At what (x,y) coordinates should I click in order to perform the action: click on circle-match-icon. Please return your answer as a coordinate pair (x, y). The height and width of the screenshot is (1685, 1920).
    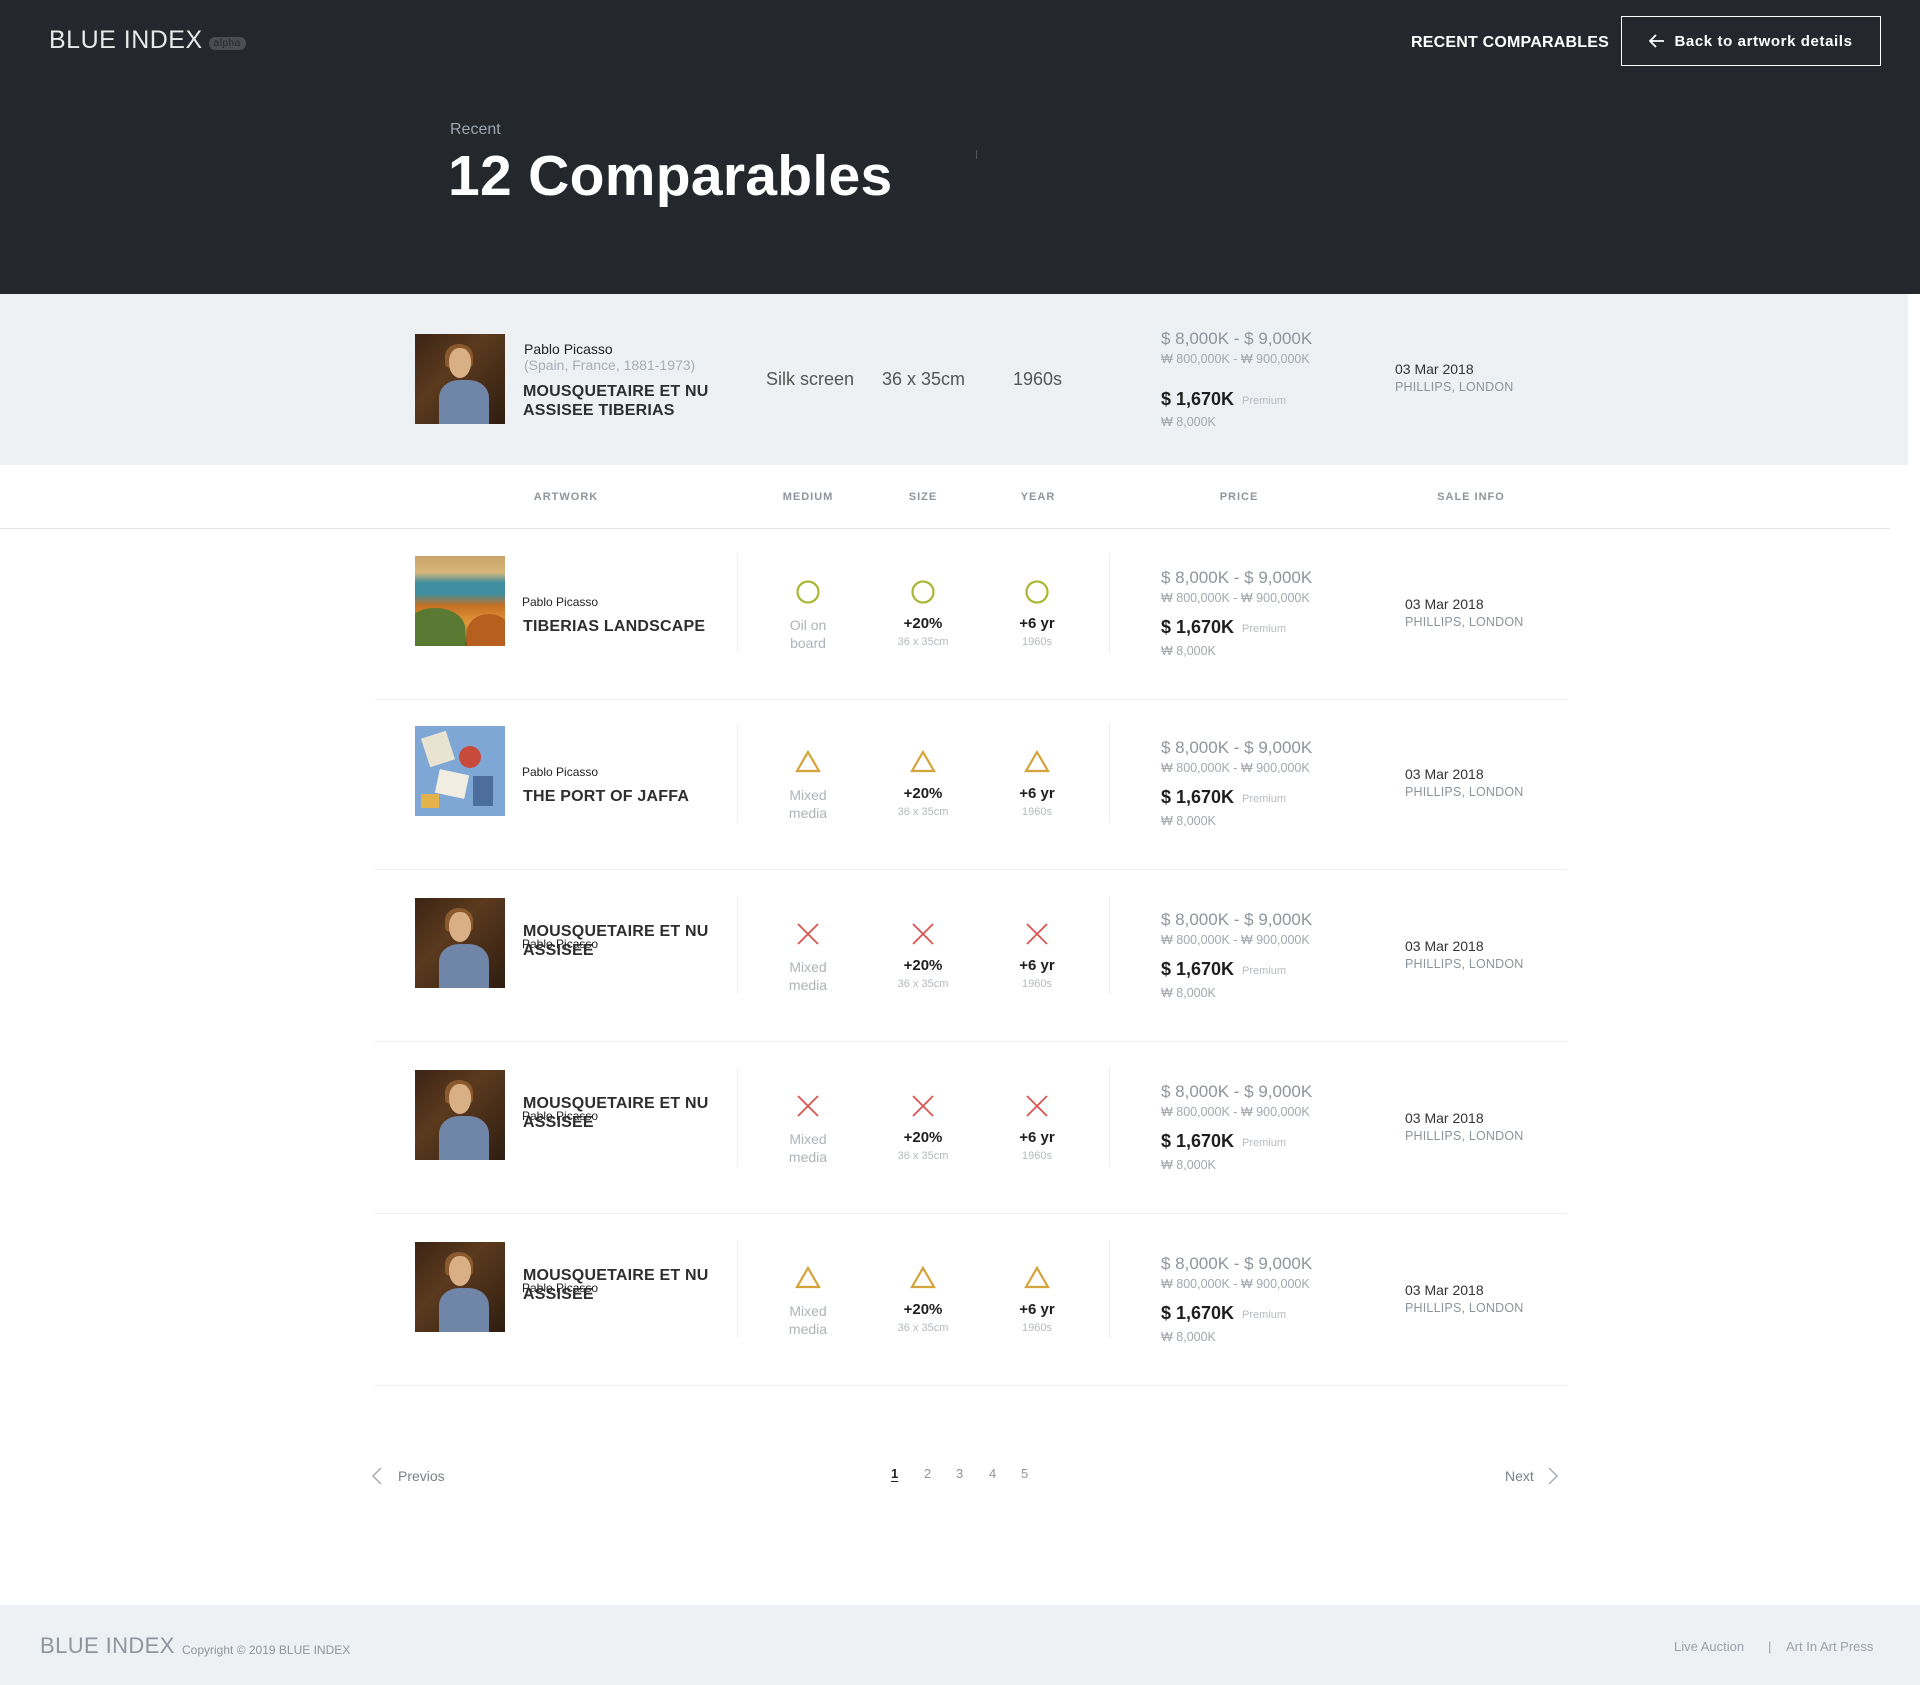
    Looking at the image, I should click on (923, 592).